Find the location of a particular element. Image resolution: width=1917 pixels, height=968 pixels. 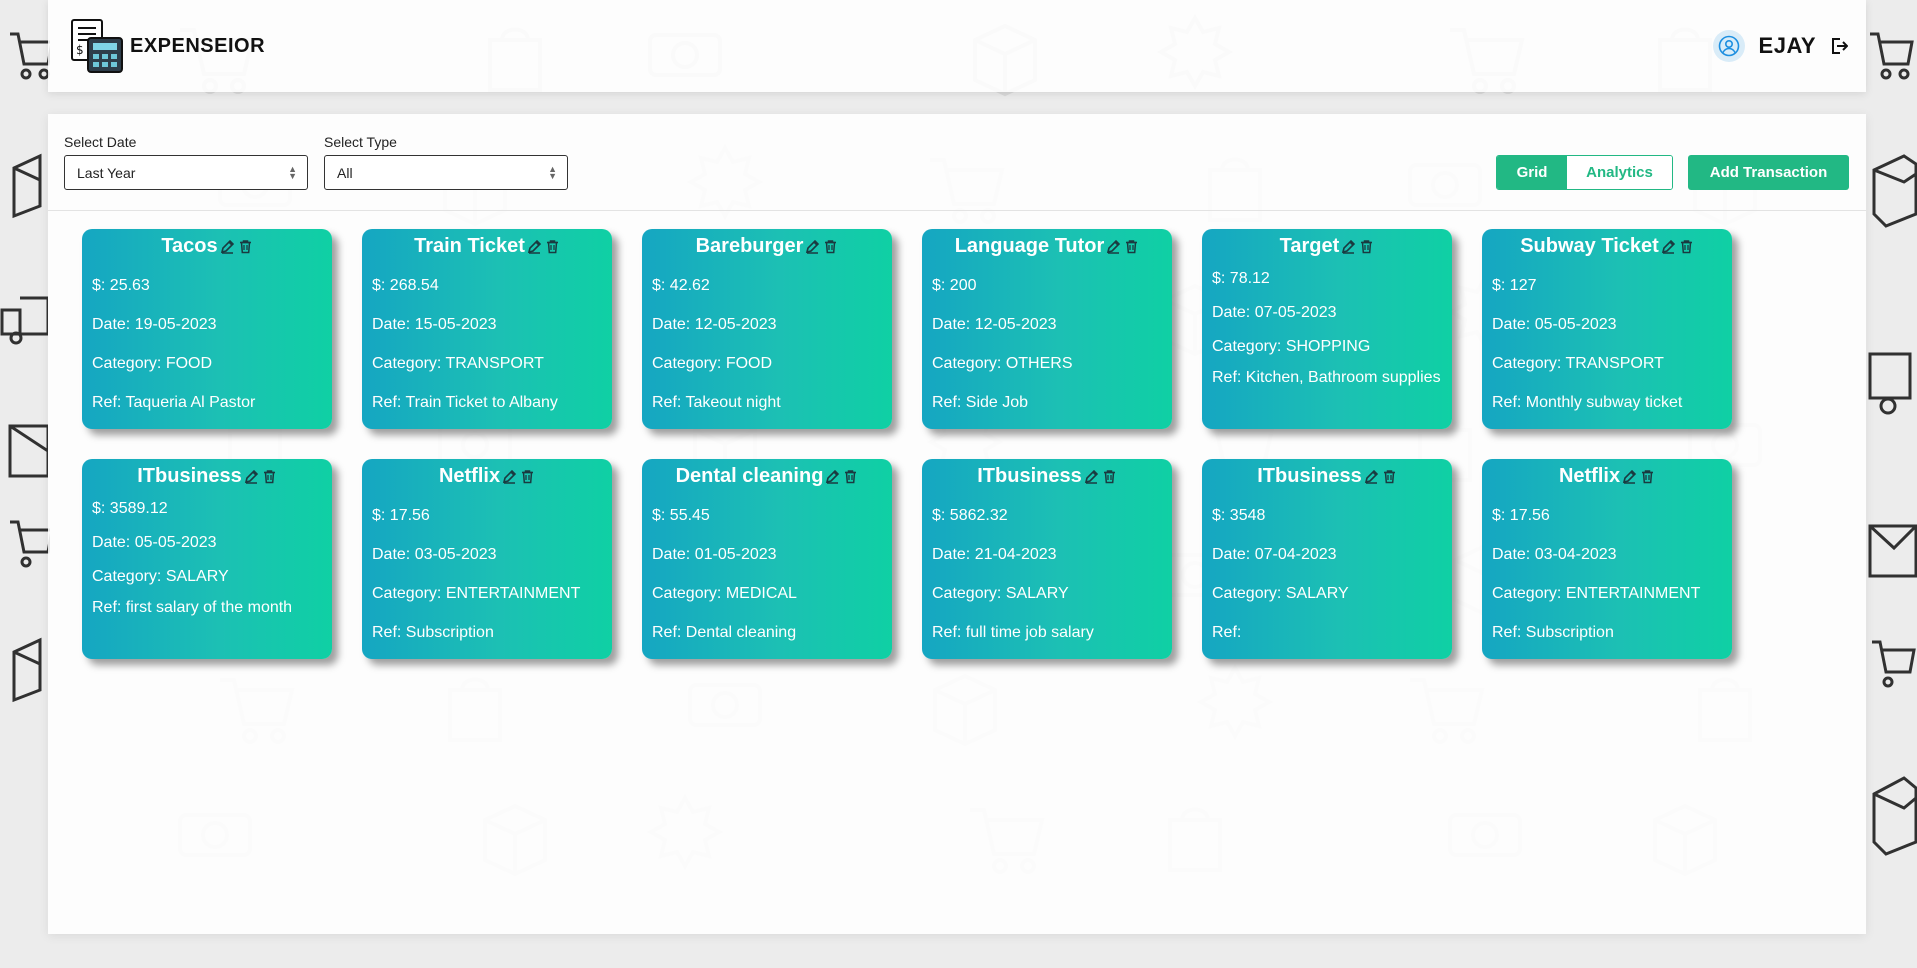

card-header: ITbusiness is located at coordinates (1327, 476).